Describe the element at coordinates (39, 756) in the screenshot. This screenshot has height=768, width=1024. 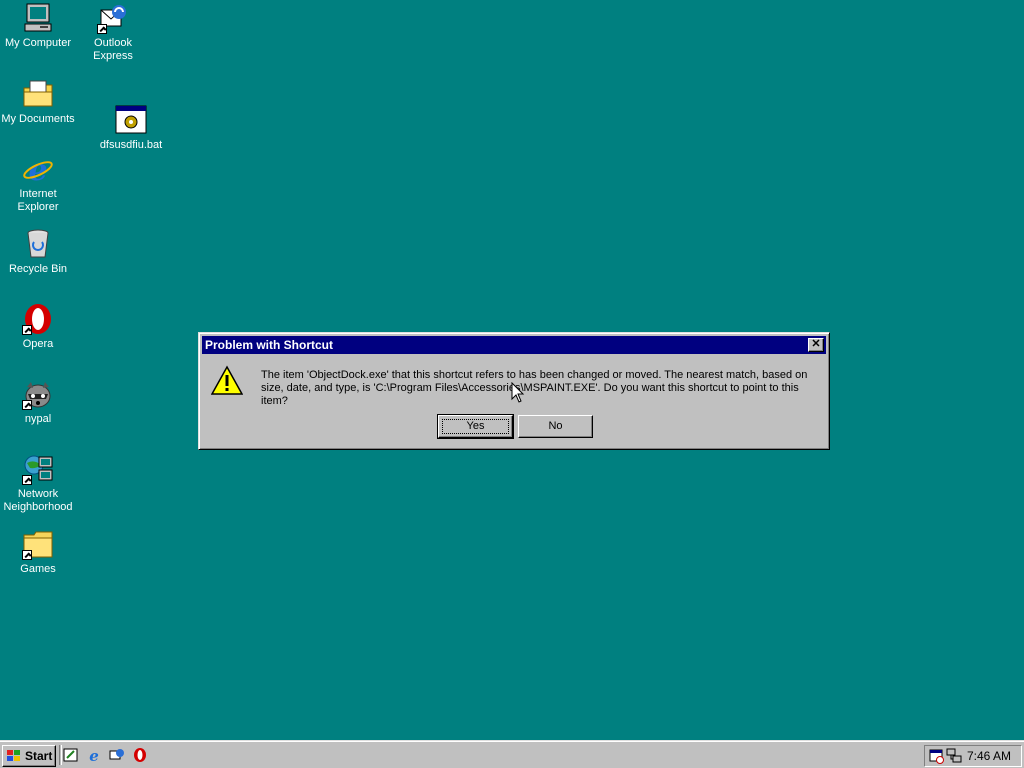
I see `start-label: Start` at that location.